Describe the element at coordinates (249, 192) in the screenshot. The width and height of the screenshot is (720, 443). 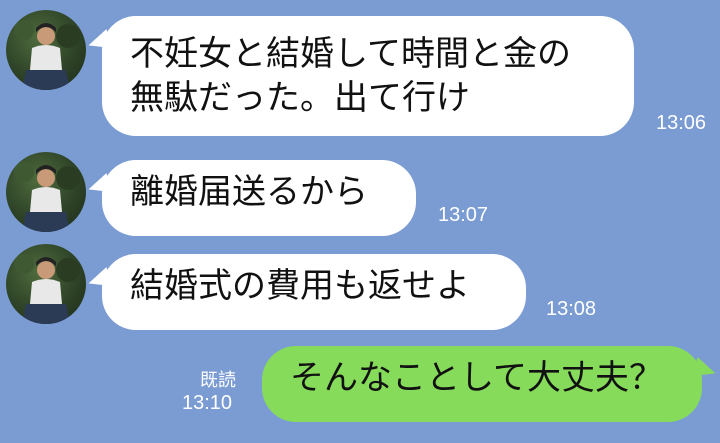
I see `message-text: 離婚届送るから` at that location.